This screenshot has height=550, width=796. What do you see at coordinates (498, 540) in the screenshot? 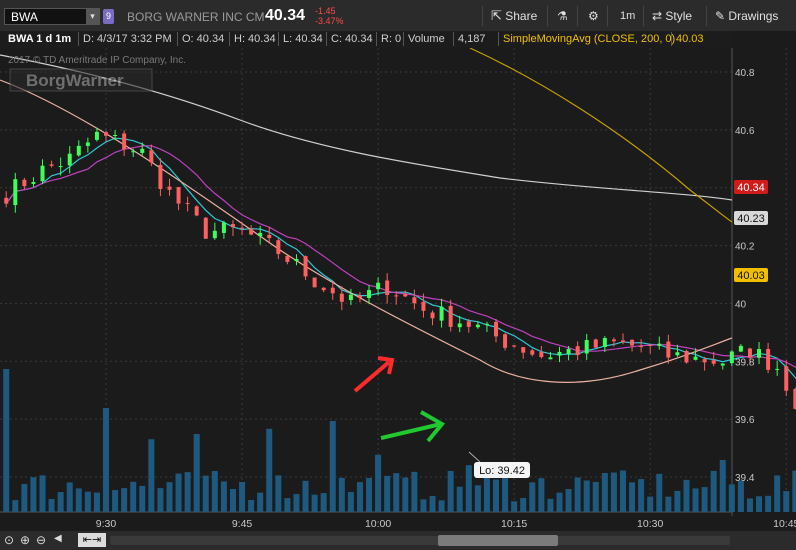
I see `time-scrollbar-thumb` at bounding box center [498, 540].